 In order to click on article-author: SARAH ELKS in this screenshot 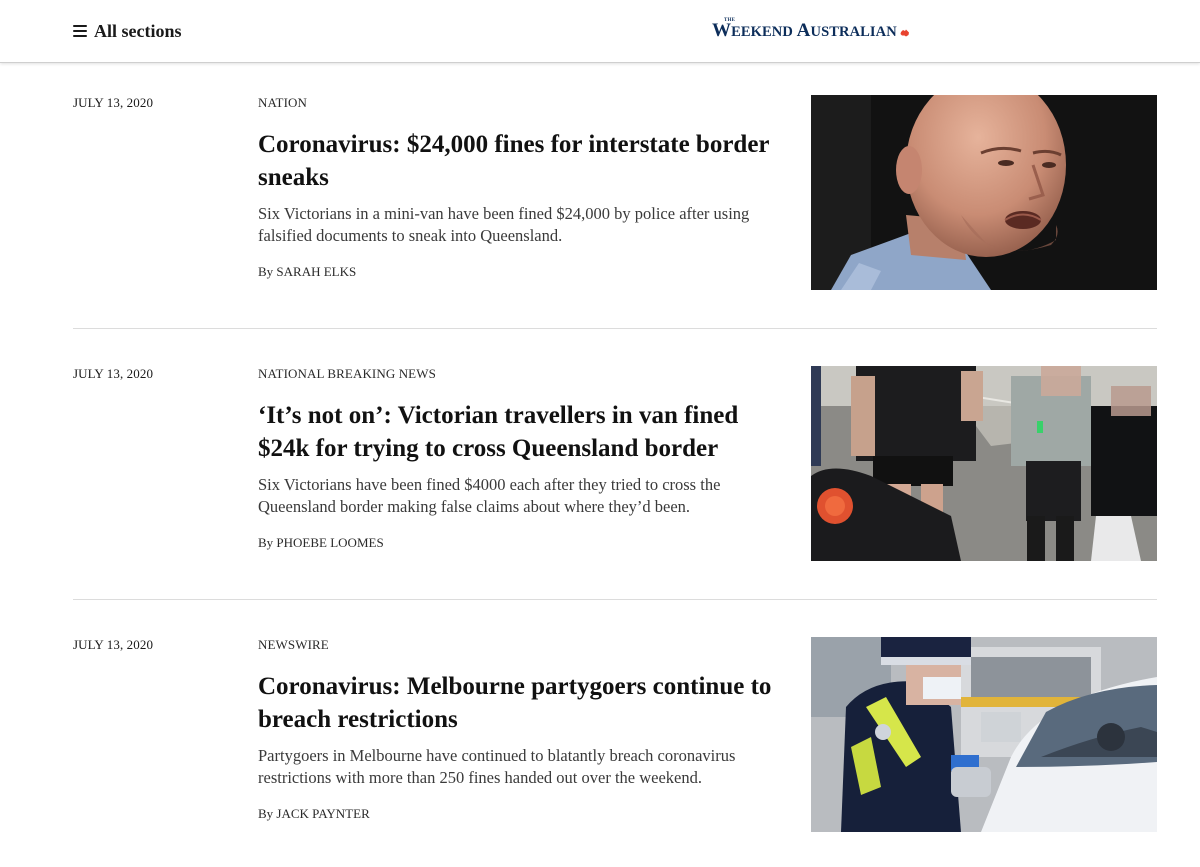, I will do `click(316, 271)`.